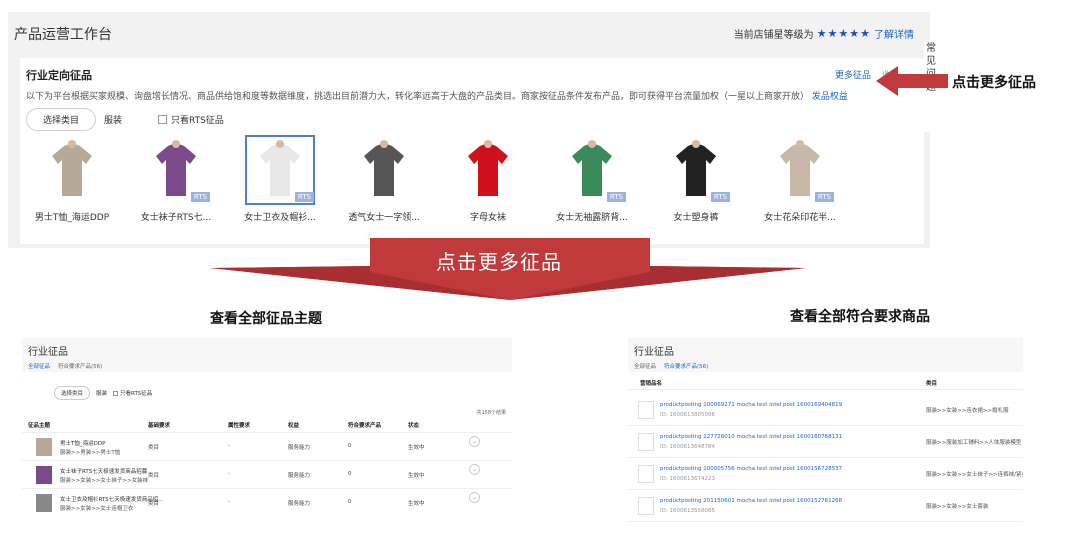 The height and width of the screenshot is (538, 1080). What do you see at coordinates (773, 35) in the screenshot?
I see `store-level-text: 当前店铺星等级为` at bounding box center [773, 35].